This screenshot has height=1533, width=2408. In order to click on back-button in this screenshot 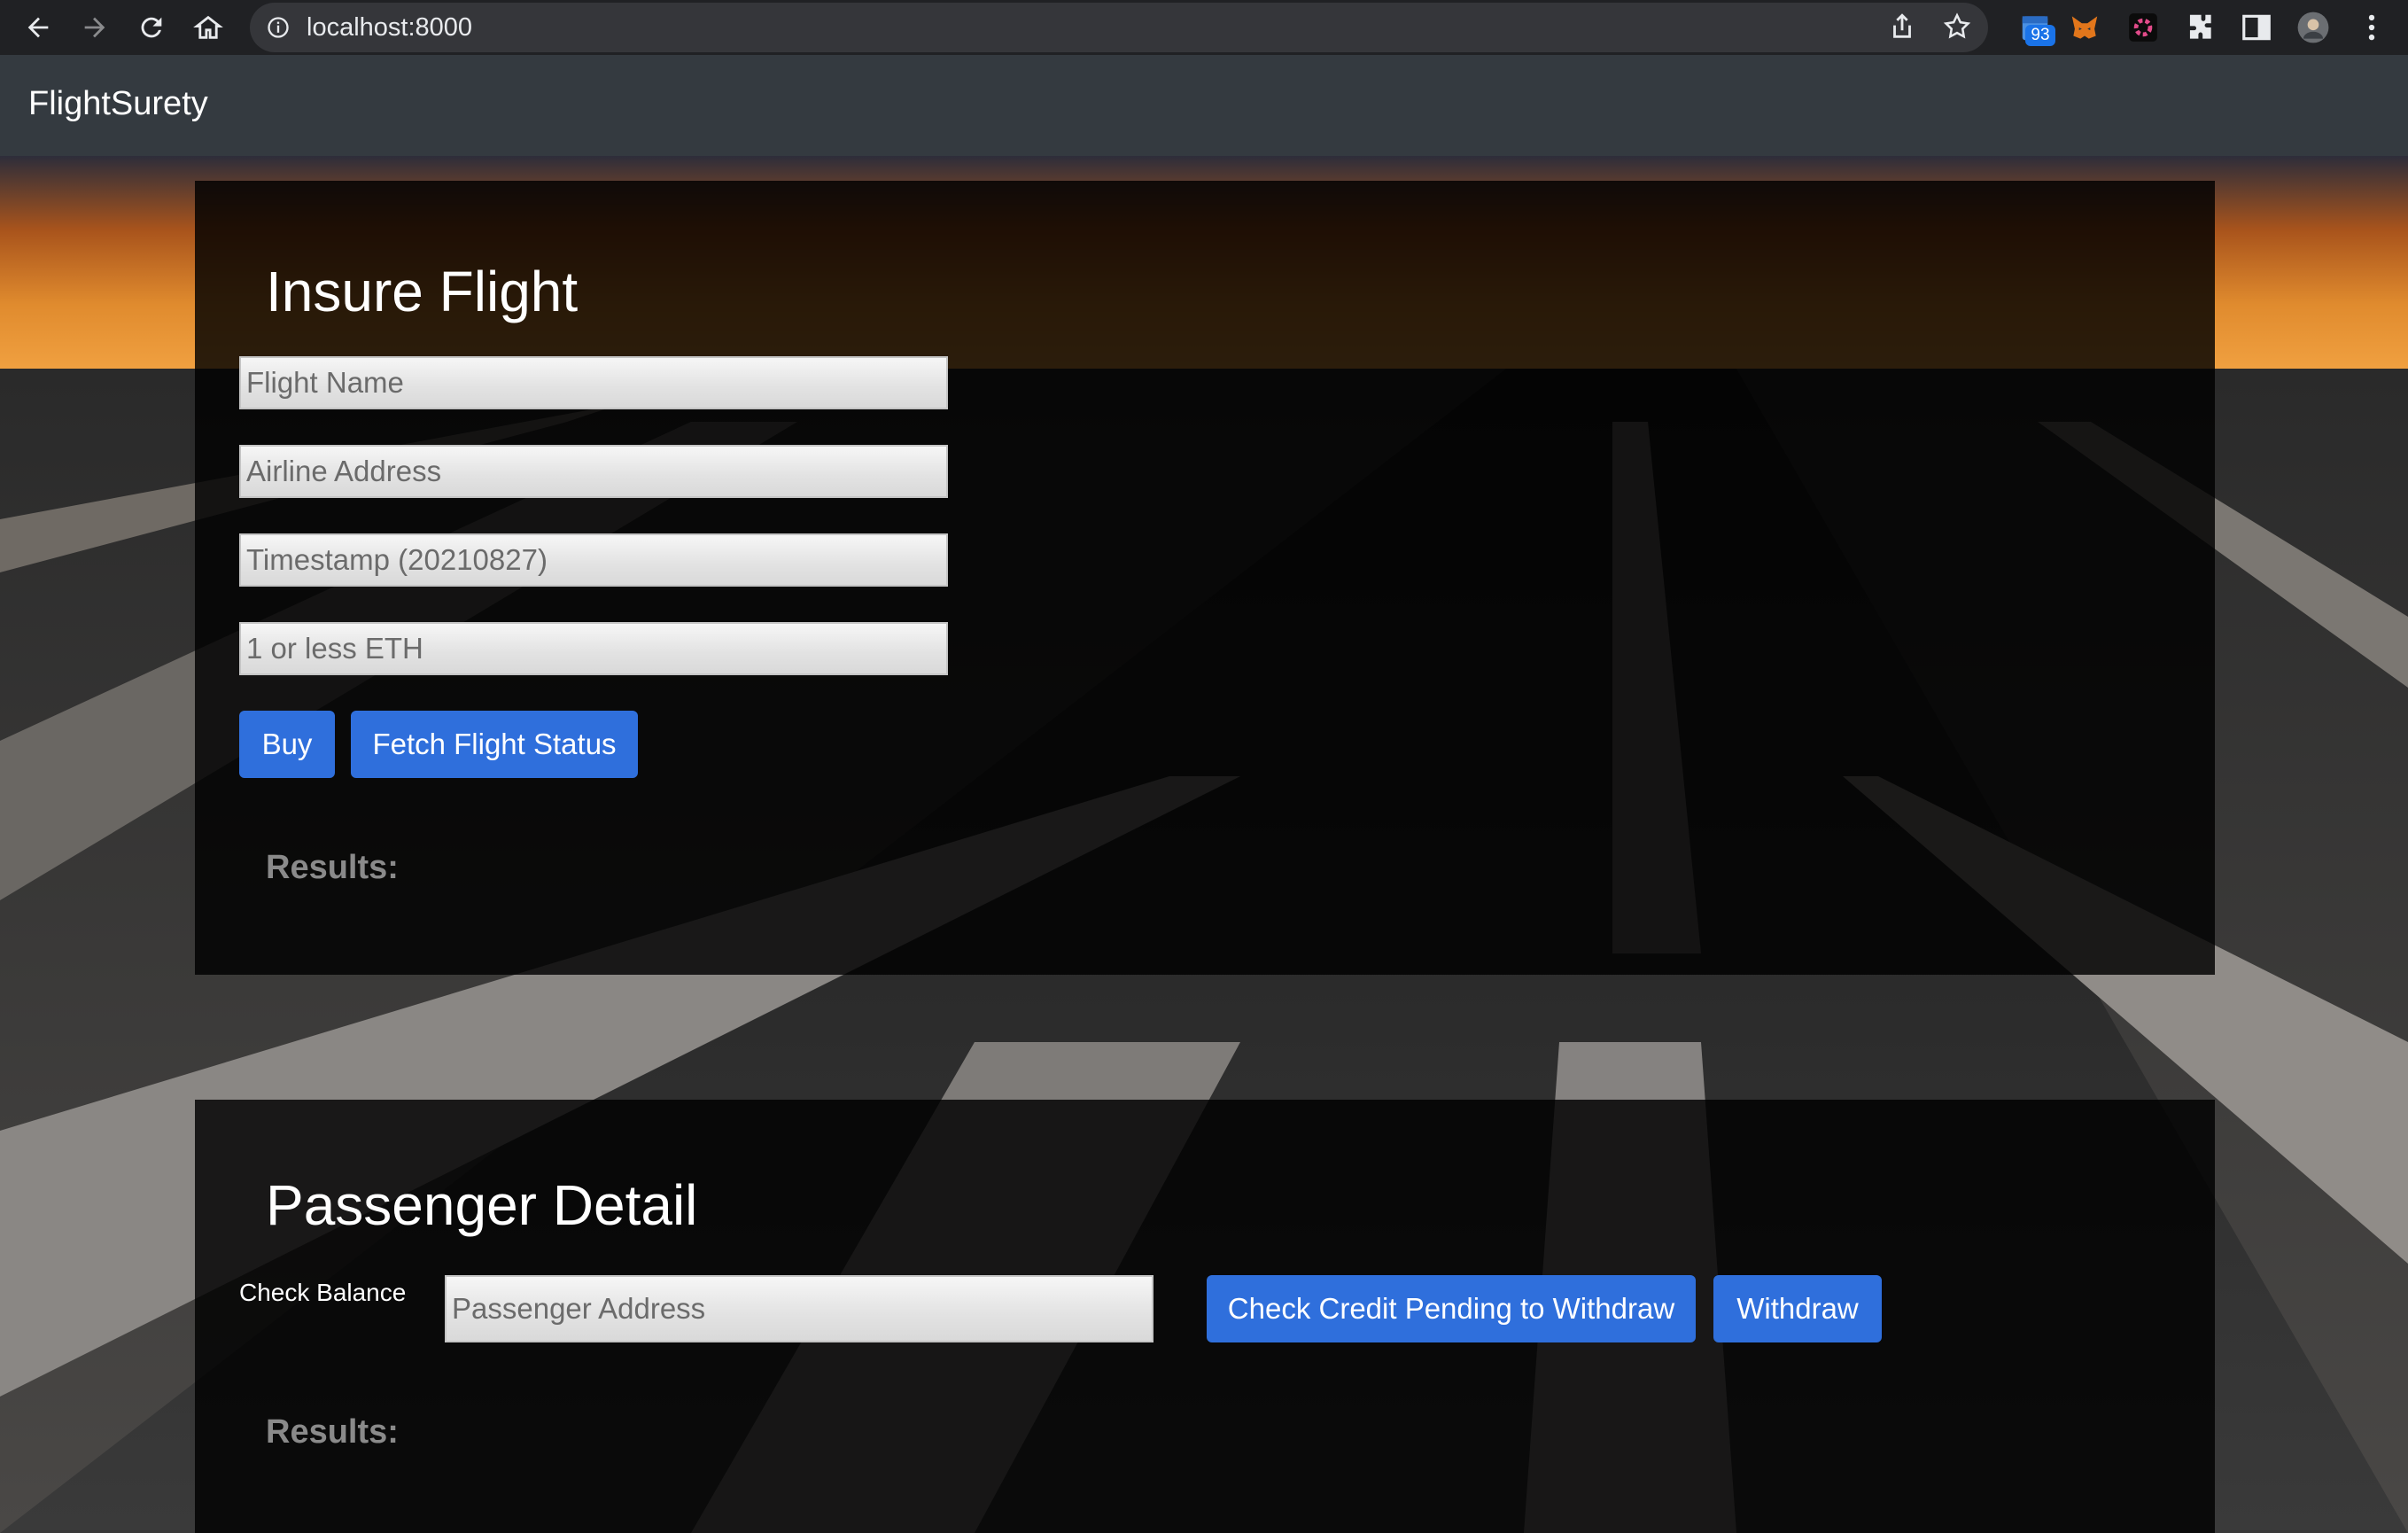, I will do `click(38, 27)`.